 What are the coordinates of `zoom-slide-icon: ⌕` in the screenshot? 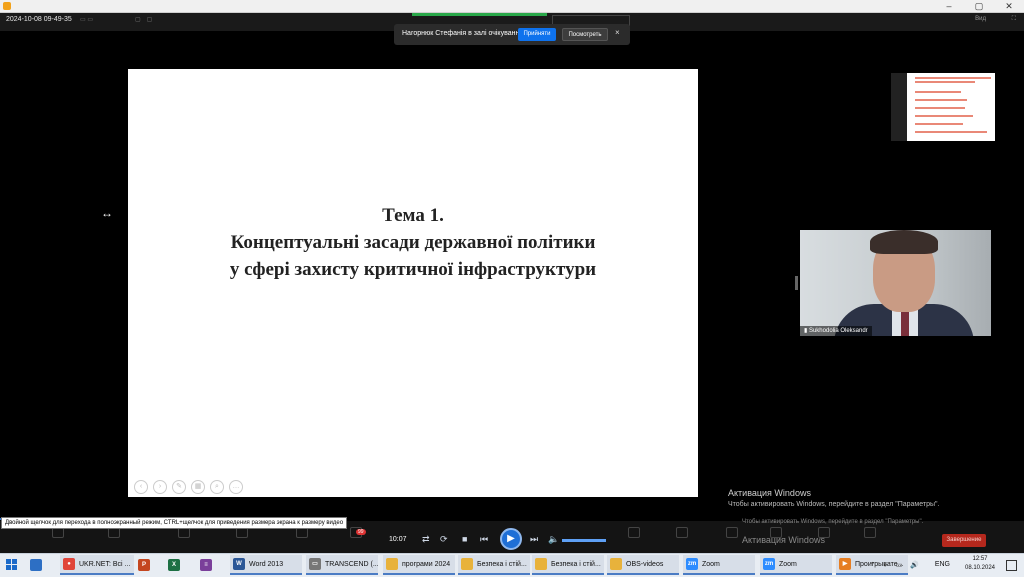 It's located at (217, 487).